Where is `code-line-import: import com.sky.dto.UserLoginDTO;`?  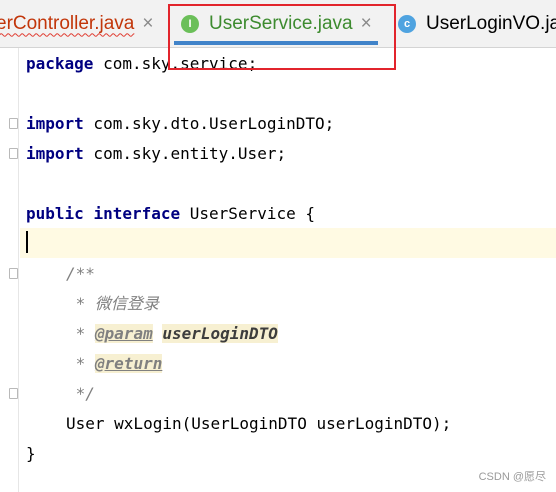 code-line-import: import com.sky.dto.UserLoginDTO; is located at coordinates (180, 124).